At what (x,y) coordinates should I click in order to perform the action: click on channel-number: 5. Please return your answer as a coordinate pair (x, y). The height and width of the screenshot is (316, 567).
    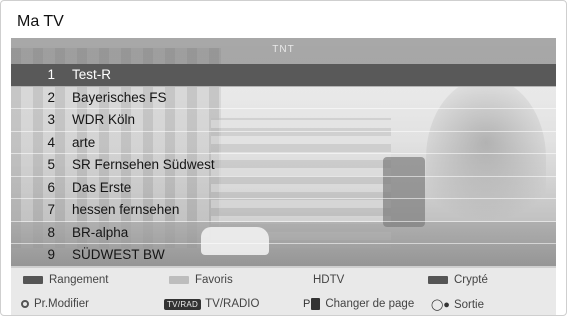
    Looking at the image, I should click on (51, 164).